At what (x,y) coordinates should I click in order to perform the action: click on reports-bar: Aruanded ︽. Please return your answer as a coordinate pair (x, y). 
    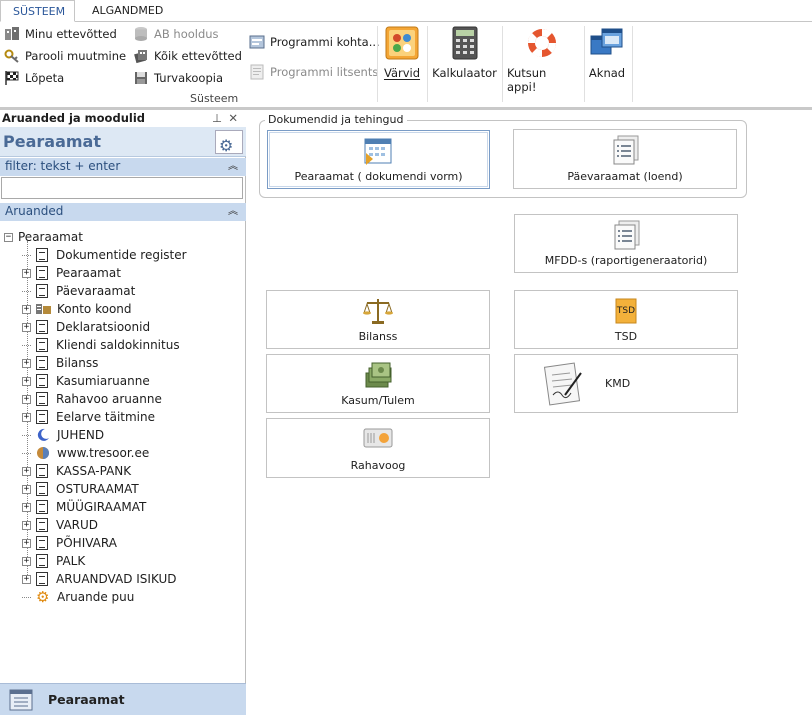
    Looking at the image, I should click on (123, 212).